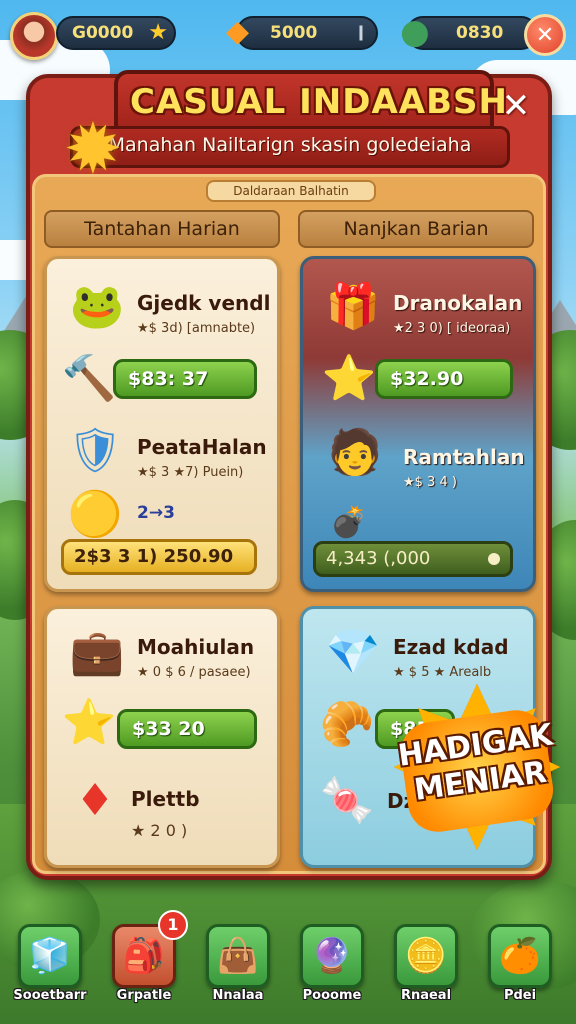  I want to click on item-name: Plettb, so click(165, 799).